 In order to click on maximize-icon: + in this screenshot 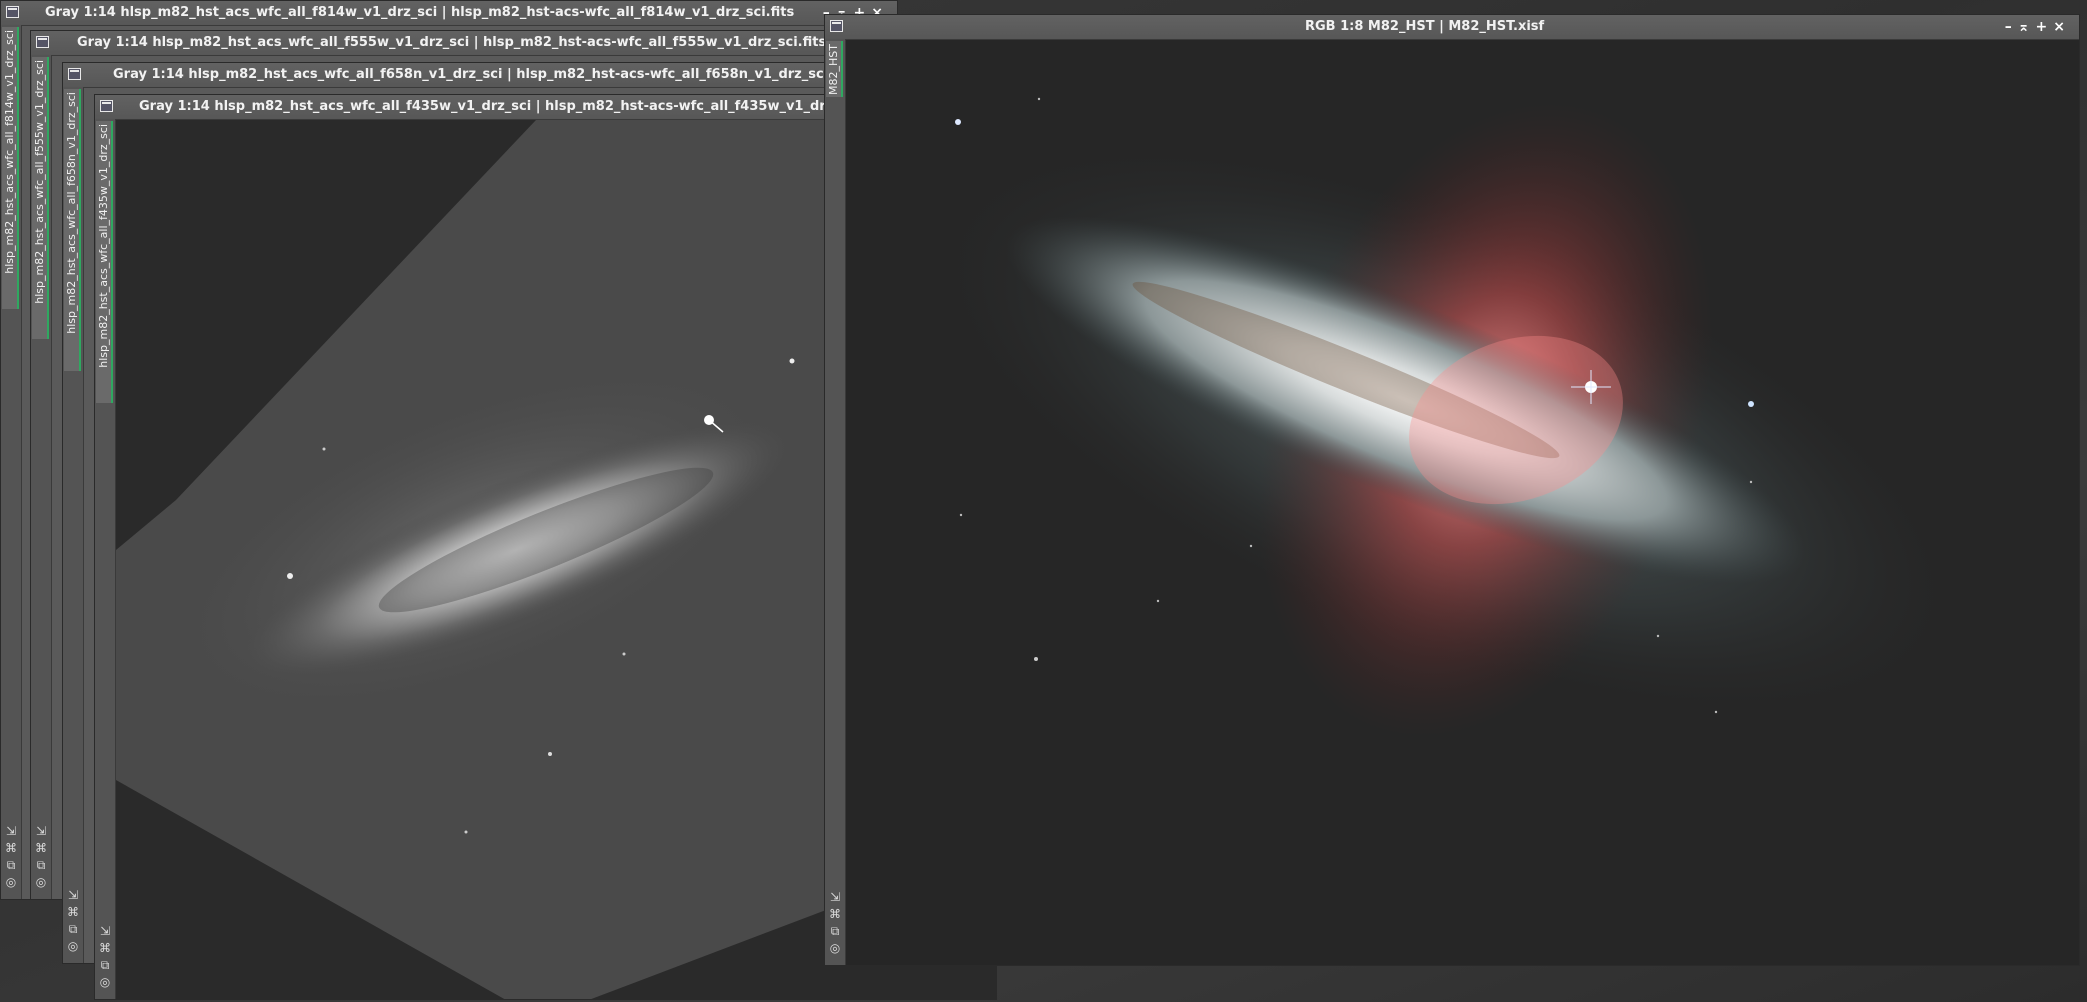, I will do `click(2045, 27)`.